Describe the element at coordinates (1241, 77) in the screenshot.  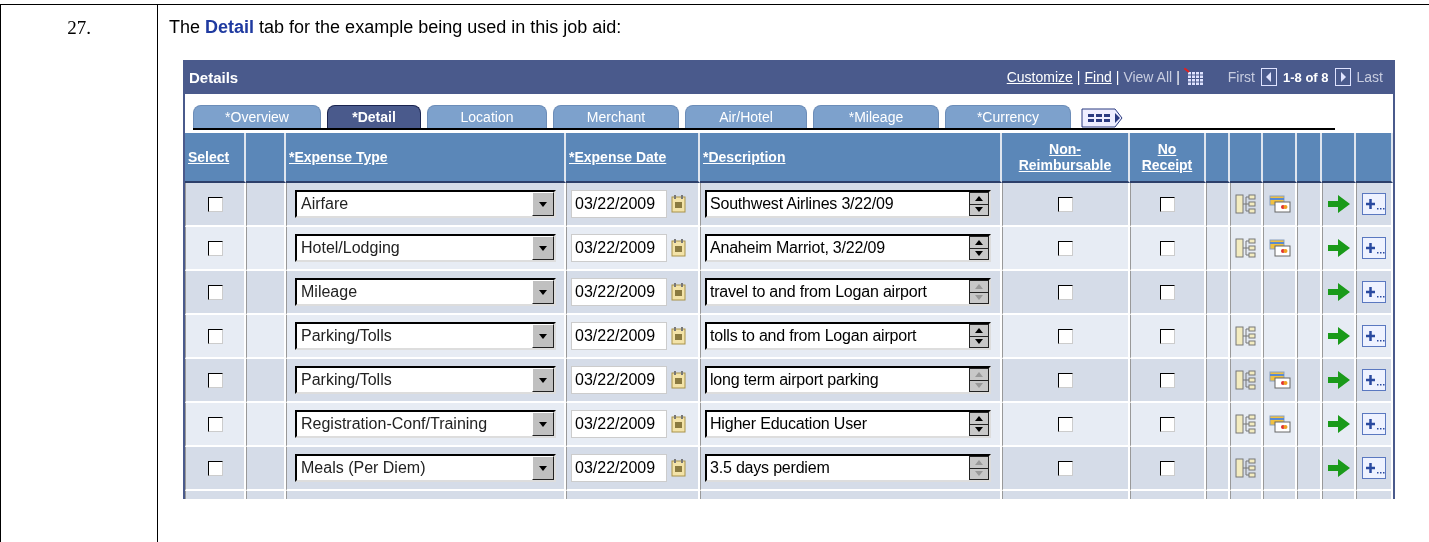
I see `first-link: First` at that location.